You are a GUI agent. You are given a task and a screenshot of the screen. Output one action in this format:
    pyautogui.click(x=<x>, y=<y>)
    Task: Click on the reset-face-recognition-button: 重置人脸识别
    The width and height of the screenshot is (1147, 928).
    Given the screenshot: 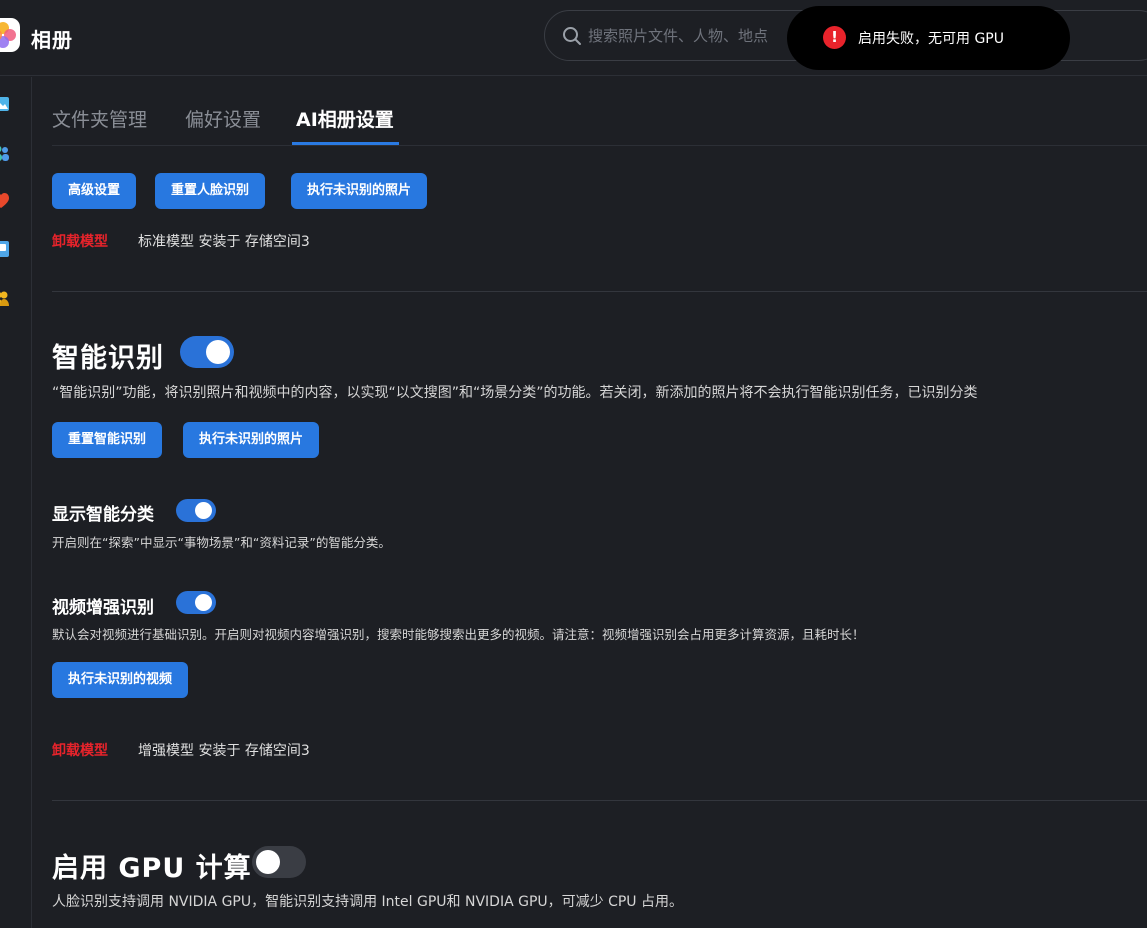 What is the action you would take?
    pyautogui.click(x=210, y=191)
    